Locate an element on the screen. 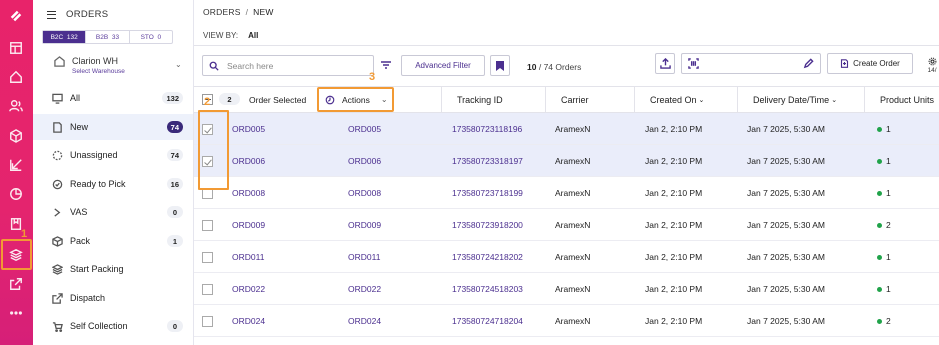 This screenshot has height=345, width=939. sidebar-item-vas: VAS 0 is located at coordinates (113, 212).